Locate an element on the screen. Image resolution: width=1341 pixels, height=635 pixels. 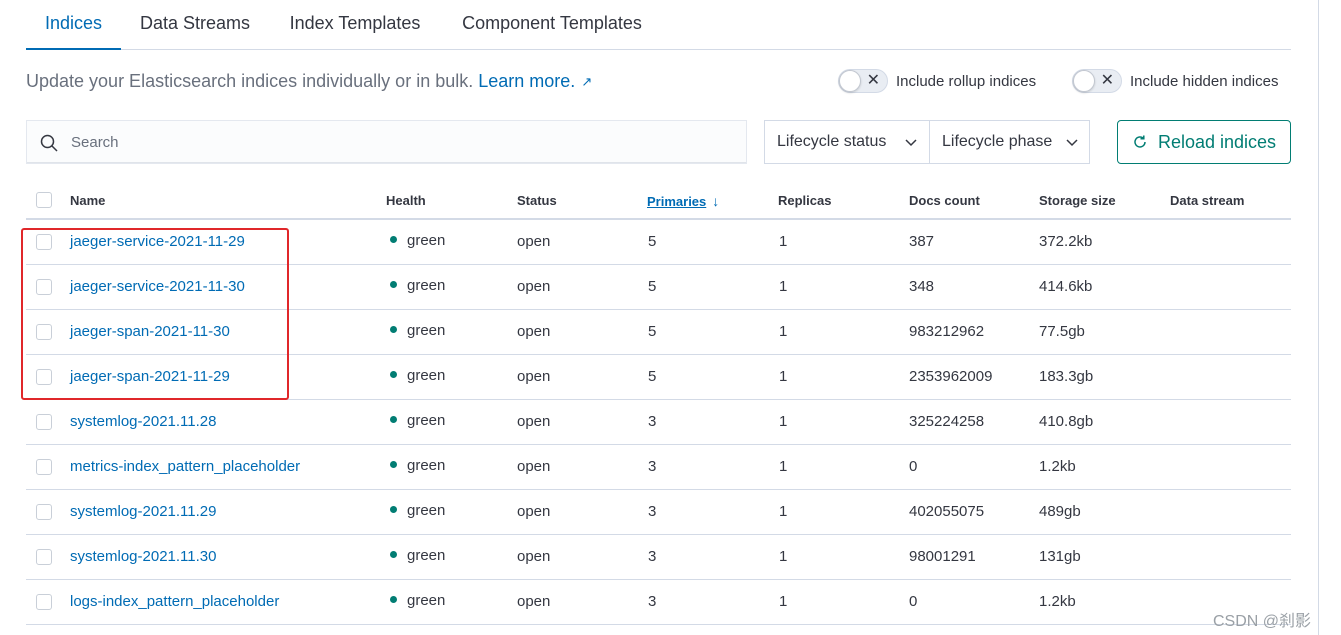
tab-component-templates: Component Templates is located at coordinates (552, 25).